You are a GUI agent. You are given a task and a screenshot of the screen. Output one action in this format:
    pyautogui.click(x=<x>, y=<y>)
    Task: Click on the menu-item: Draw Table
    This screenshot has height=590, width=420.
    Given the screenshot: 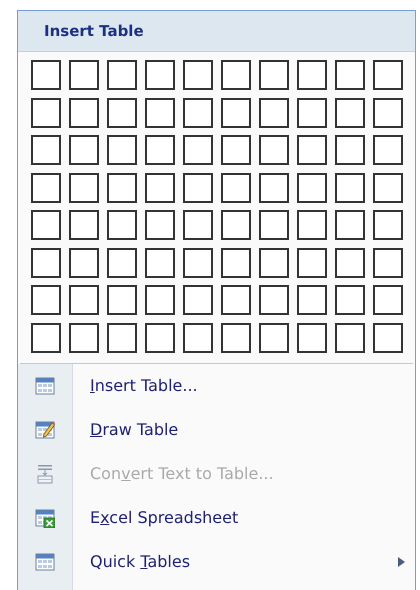 What is the action you would take?
    pyautogui.click(x=216, y=430)
    